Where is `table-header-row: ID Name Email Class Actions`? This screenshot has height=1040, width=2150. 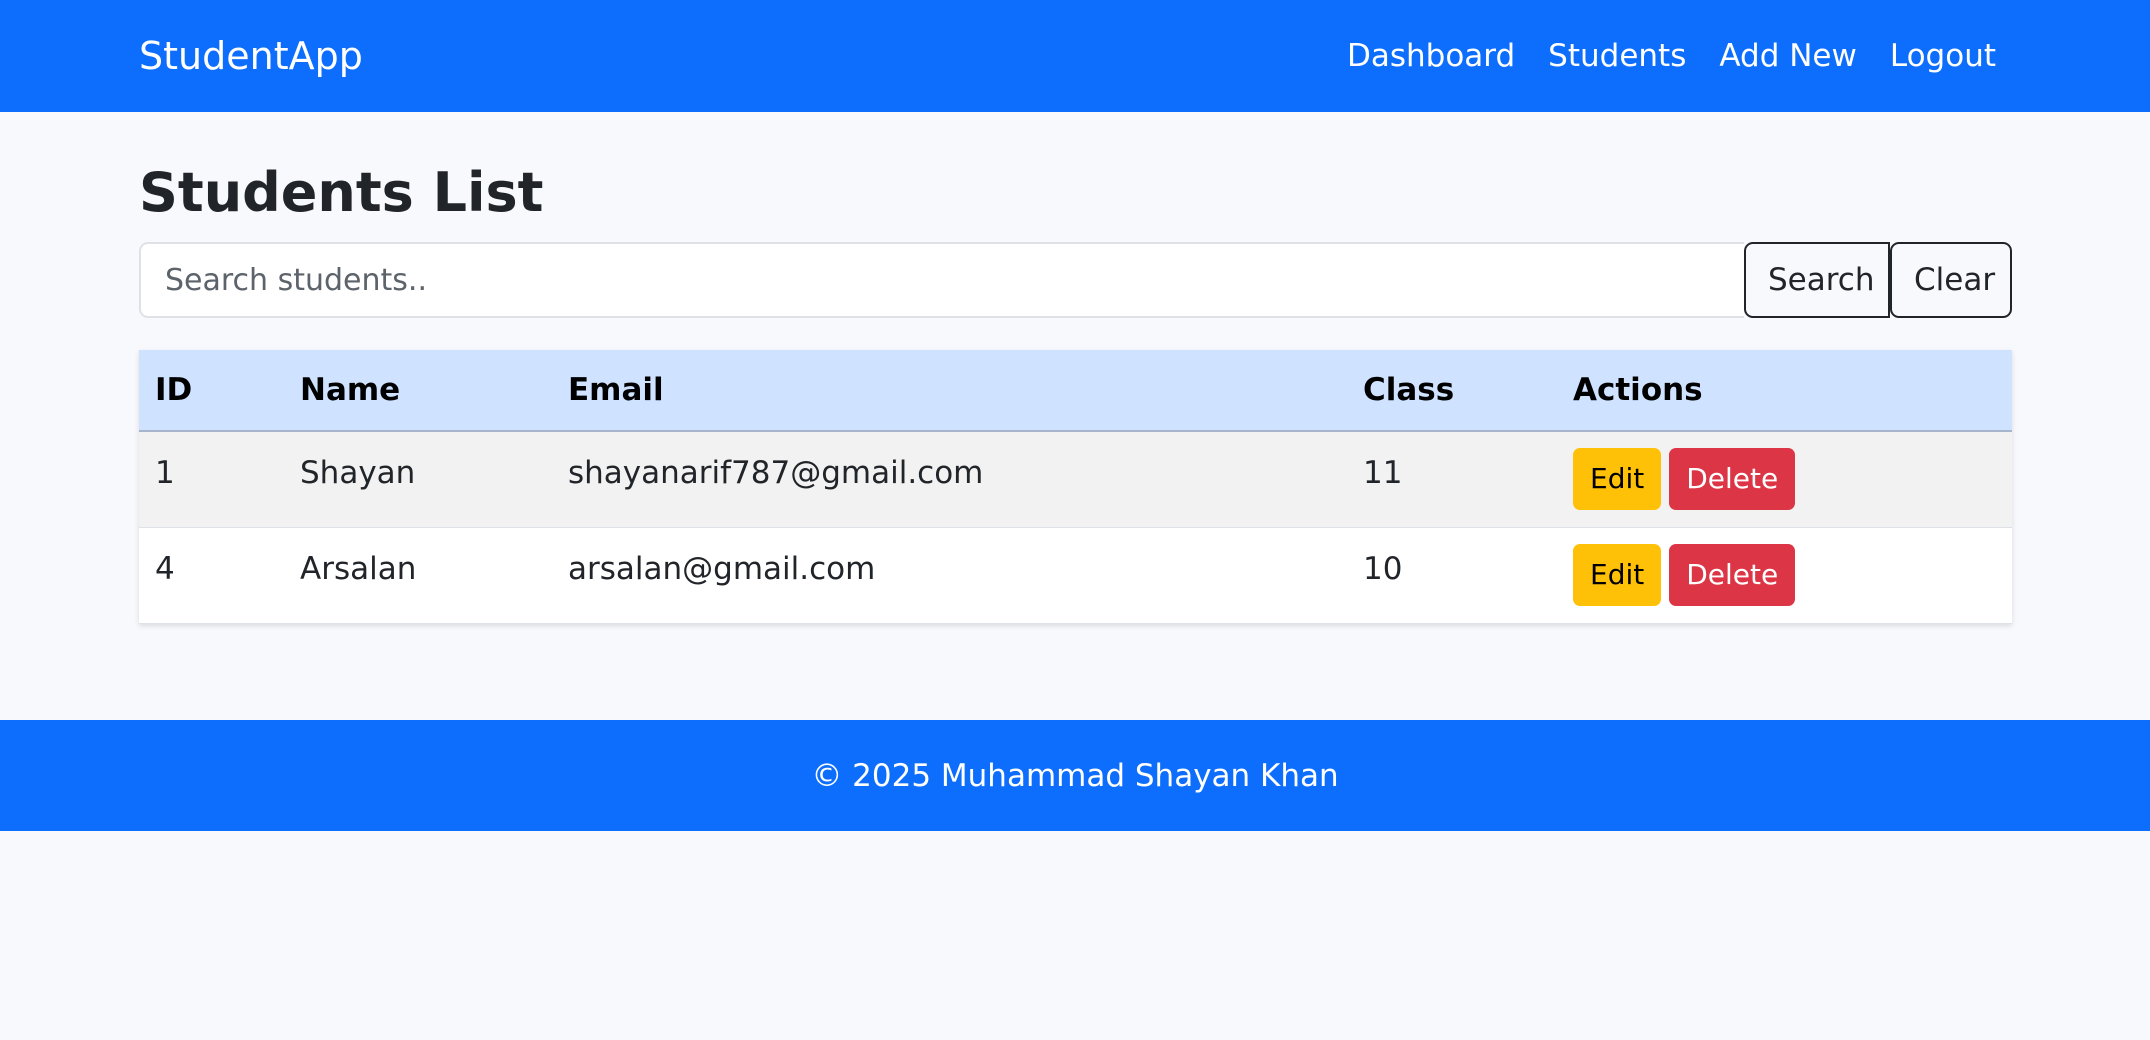
table-header-row: ID Name Email Class Actions is located at coordinates (1075, 391).